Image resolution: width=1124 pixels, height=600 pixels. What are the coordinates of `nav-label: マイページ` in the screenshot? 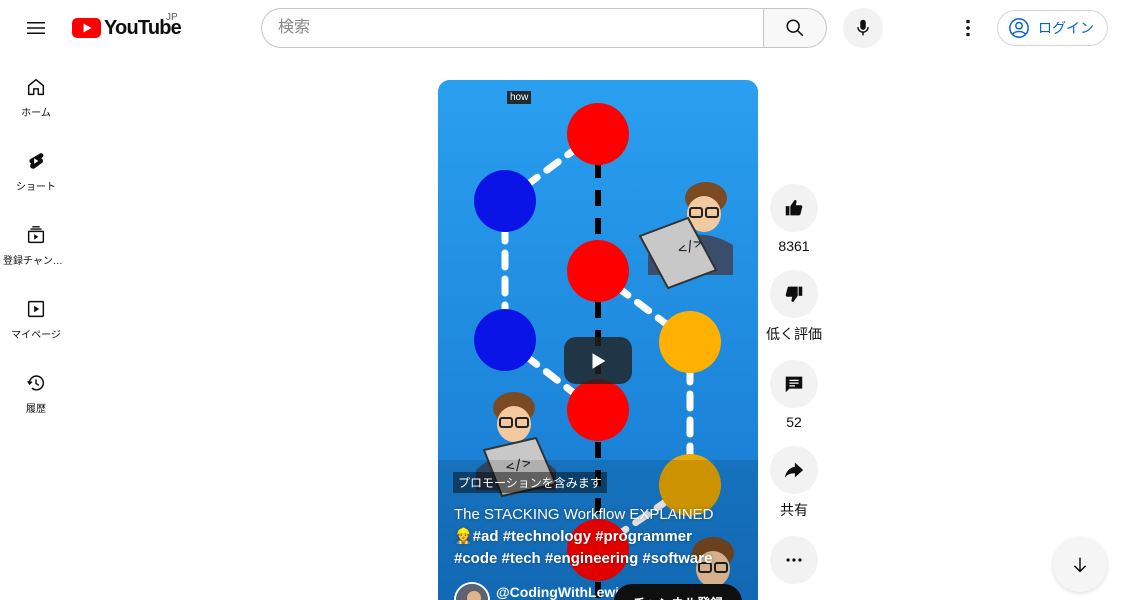 It's located at (36, 335).